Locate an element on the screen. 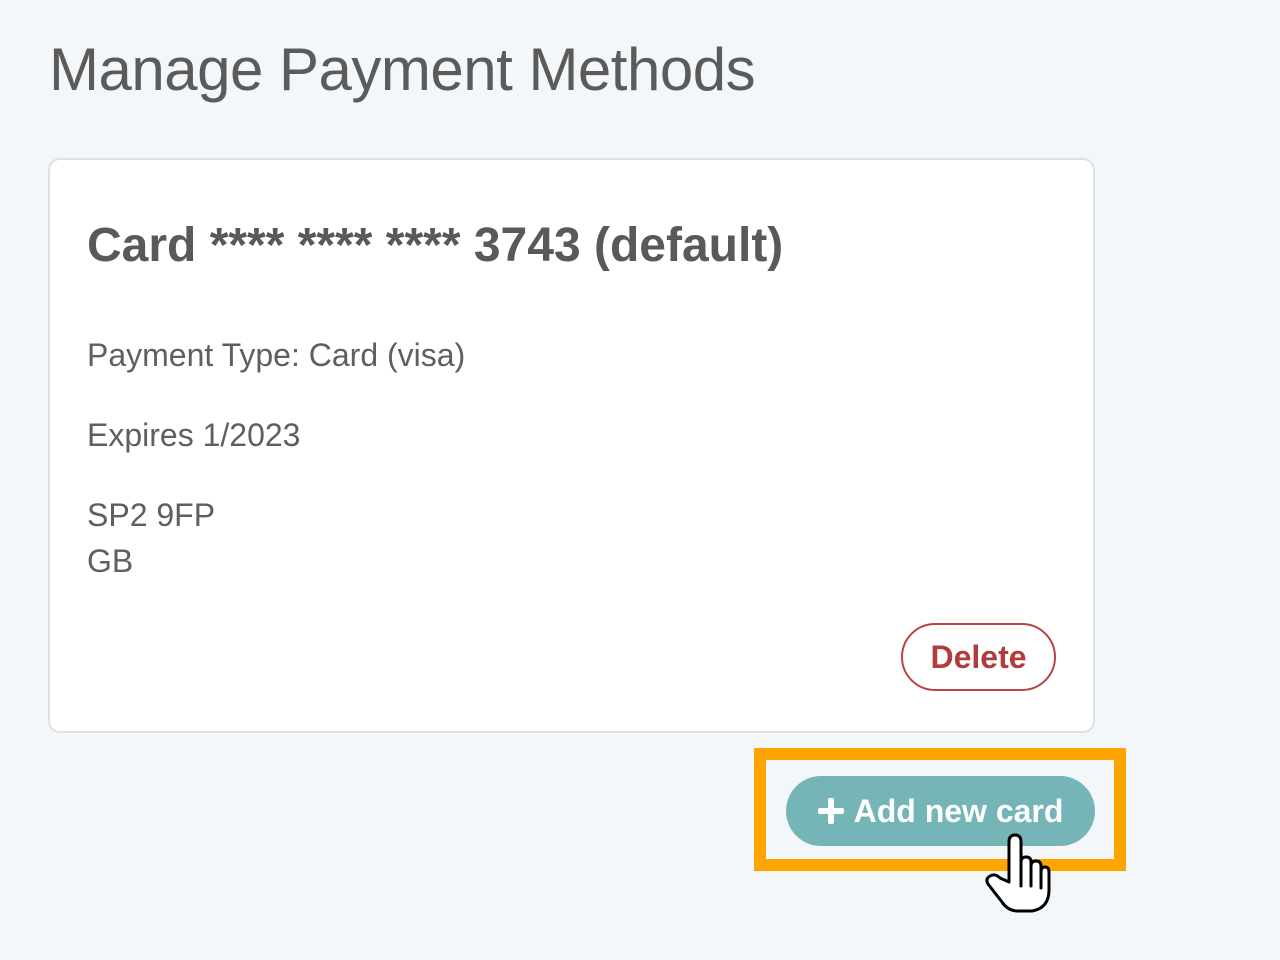 The image size is (1280, 960). delete-button: Delete is located at coordinates (978, 657).